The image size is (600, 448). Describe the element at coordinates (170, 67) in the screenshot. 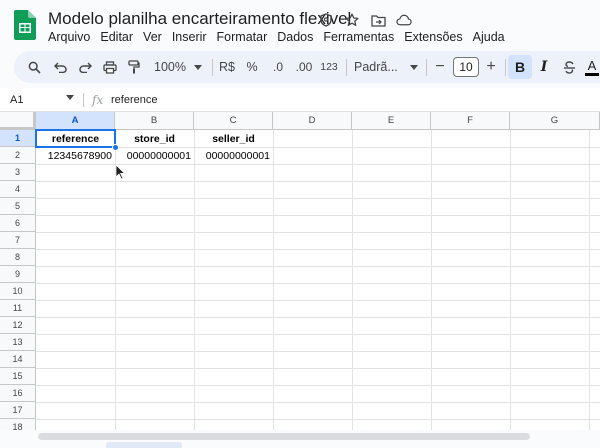

I see `zoom-value: 100%` at that location.